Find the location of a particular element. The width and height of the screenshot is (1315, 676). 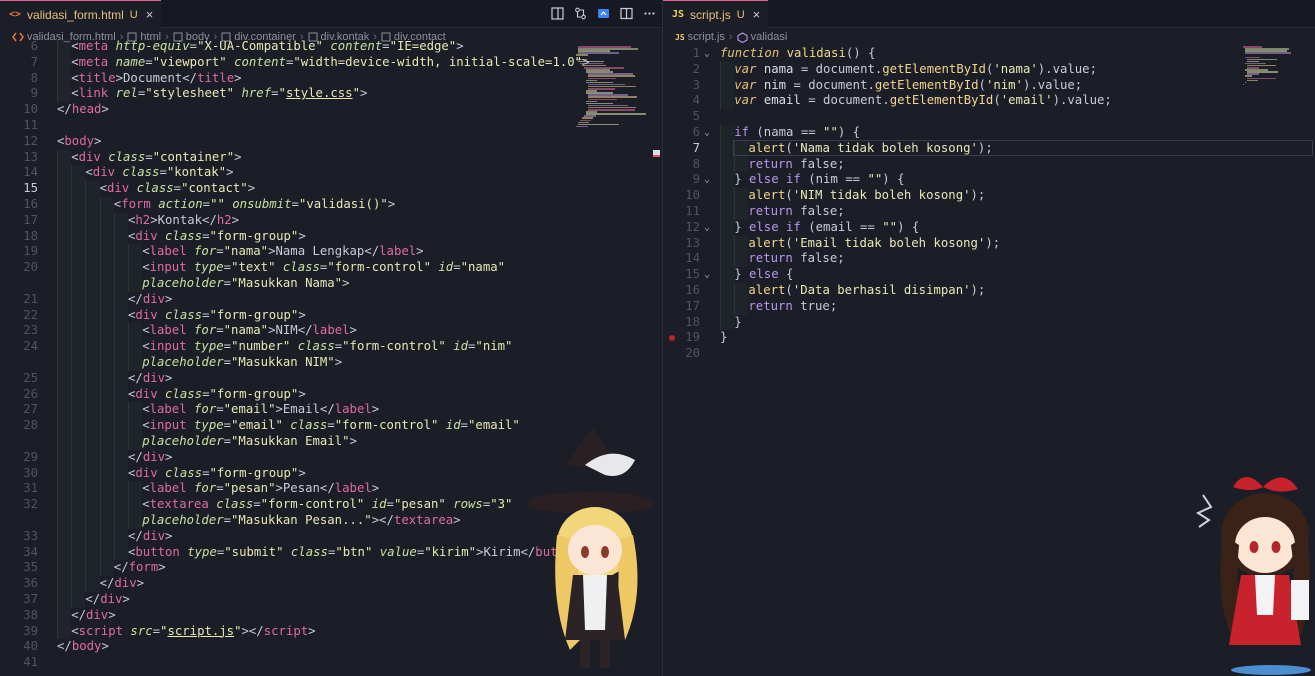

code-line: 16 <form action="" onsubmit="validasi()"> is located at coordinates (331, 205).